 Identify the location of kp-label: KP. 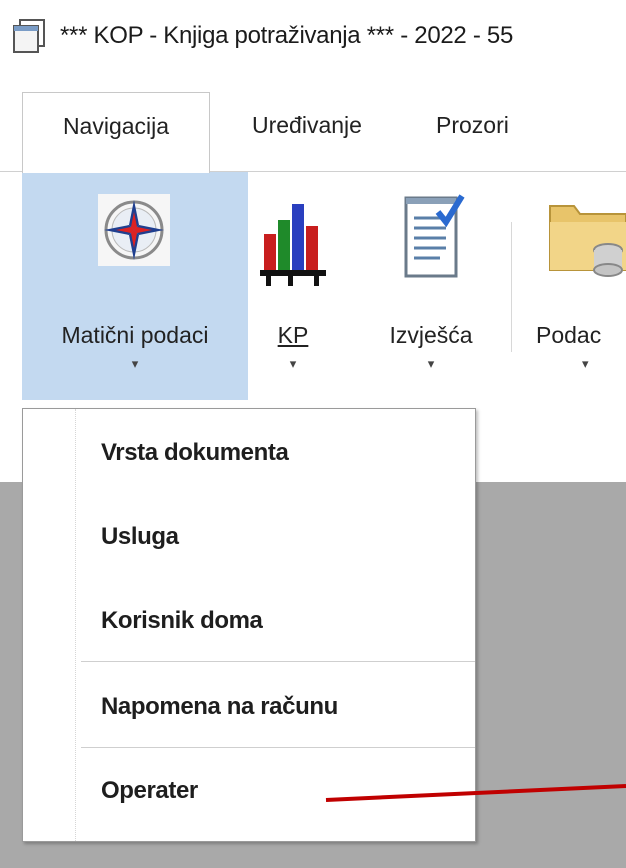
(293, 335).